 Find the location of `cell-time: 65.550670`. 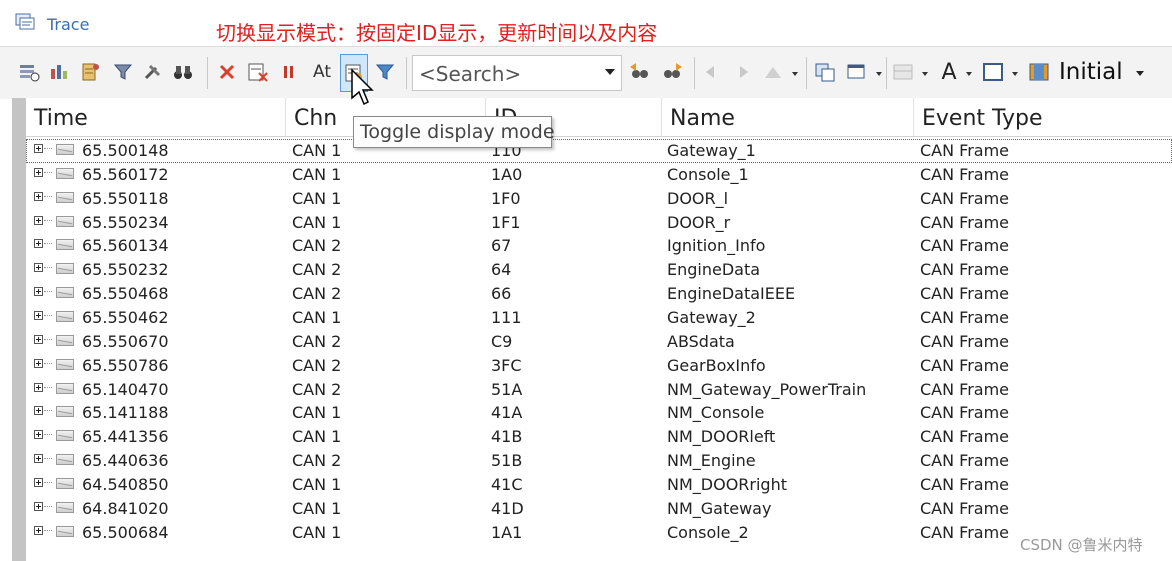

cell-time: 65.550670 is located at coordinates (125, 341).